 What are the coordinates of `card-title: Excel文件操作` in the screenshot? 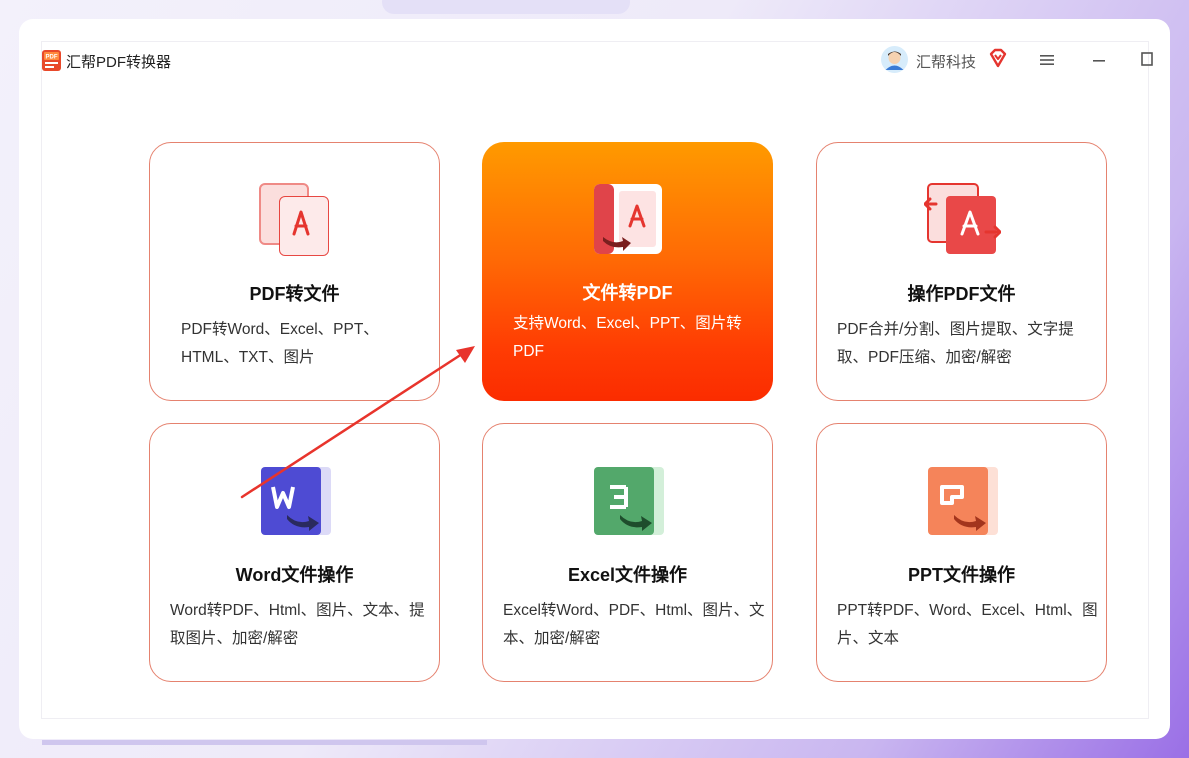 It's located at (627, 575).